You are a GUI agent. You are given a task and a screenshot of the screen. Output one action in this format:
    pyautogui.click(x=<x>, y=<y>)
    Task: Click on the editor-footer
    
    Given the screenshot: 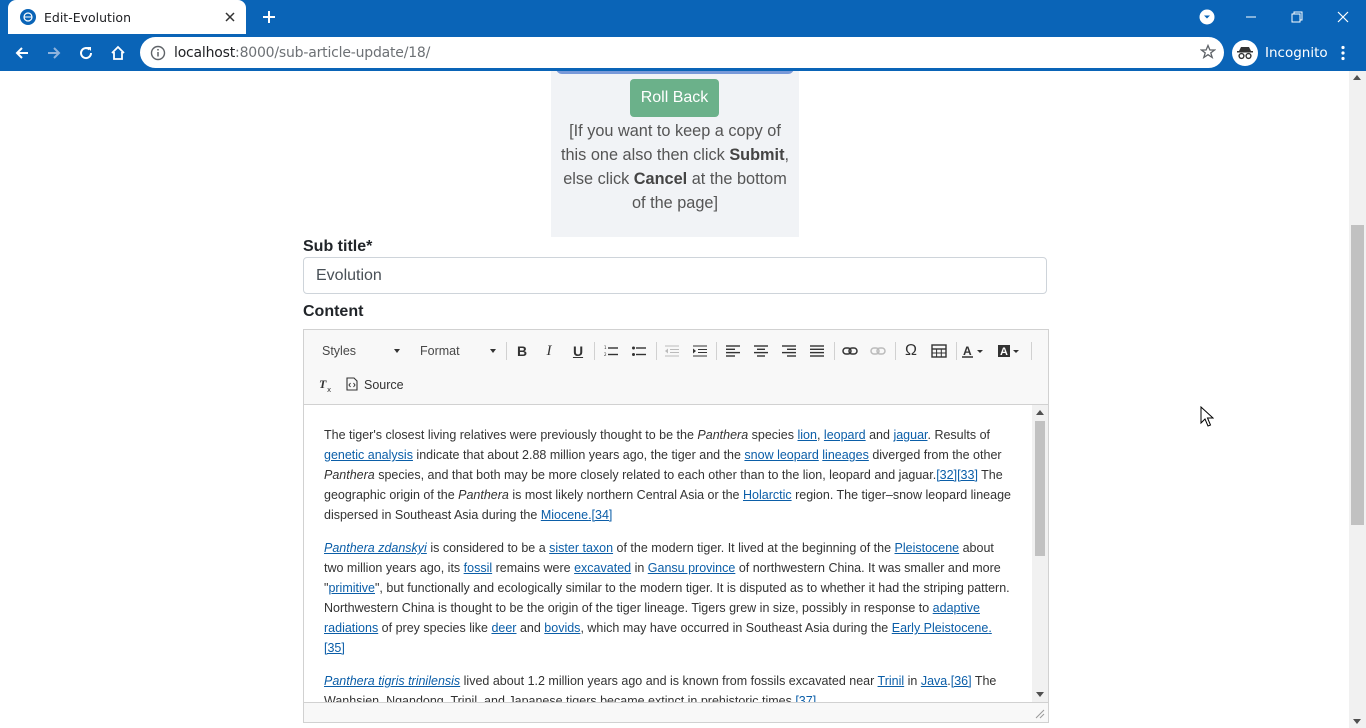 What is the action you would take?
    pyautogui.click(x=676, y=712)
    